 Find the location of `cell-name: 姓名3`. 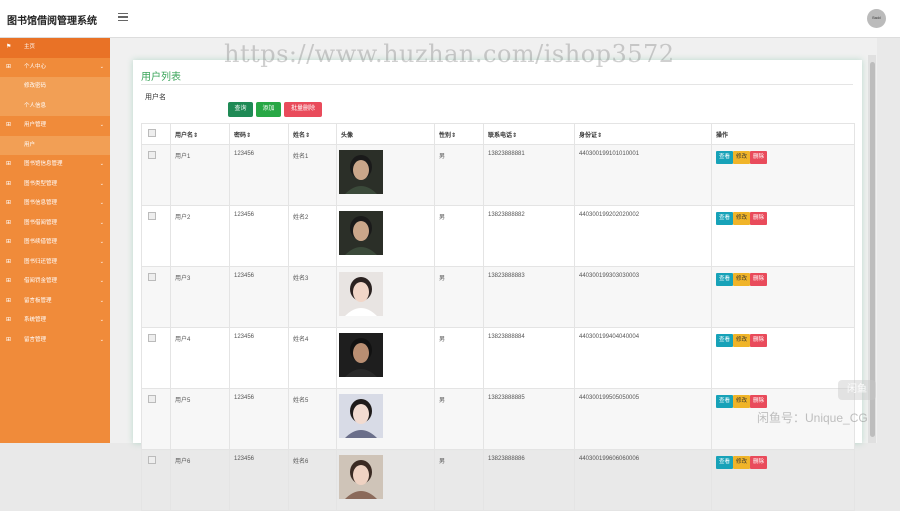

cell-name: 姓名3 is located at coordinates (312, 297).